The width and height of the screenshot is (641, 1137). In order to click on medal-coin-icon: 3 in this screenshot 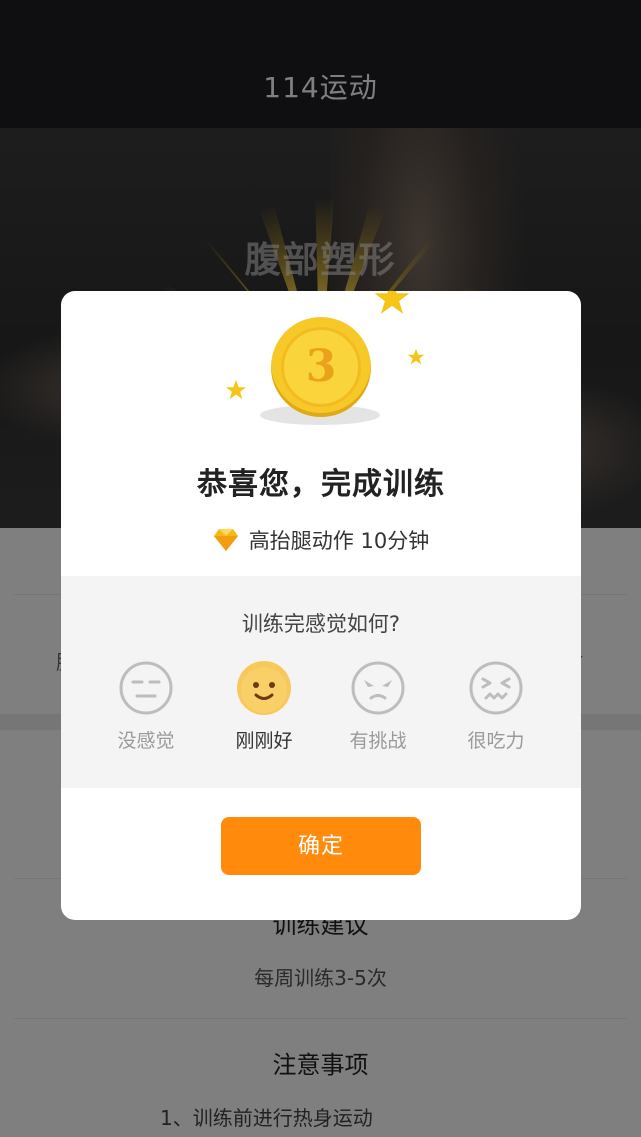, I will do `click(321, 367)`.